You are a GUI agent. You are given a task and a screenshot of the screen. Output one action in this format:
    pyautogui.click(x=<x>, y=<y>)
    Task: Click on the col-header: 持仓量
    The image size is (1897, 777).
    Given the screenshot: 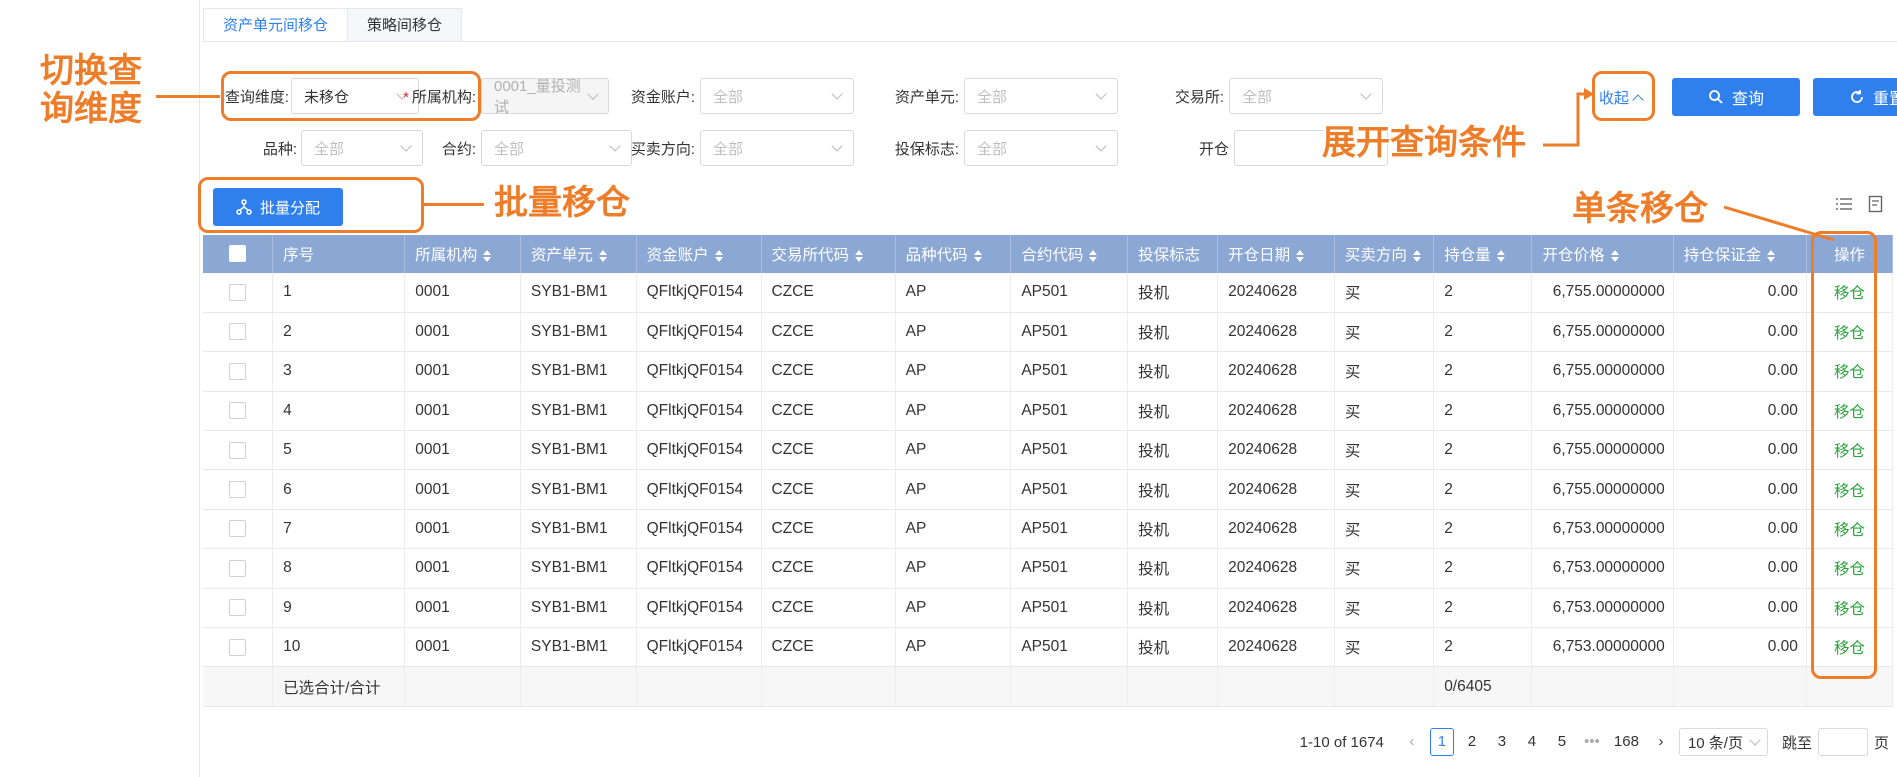 What is the action you would take?
    pyautogui.click(x=1483, y=254)
    